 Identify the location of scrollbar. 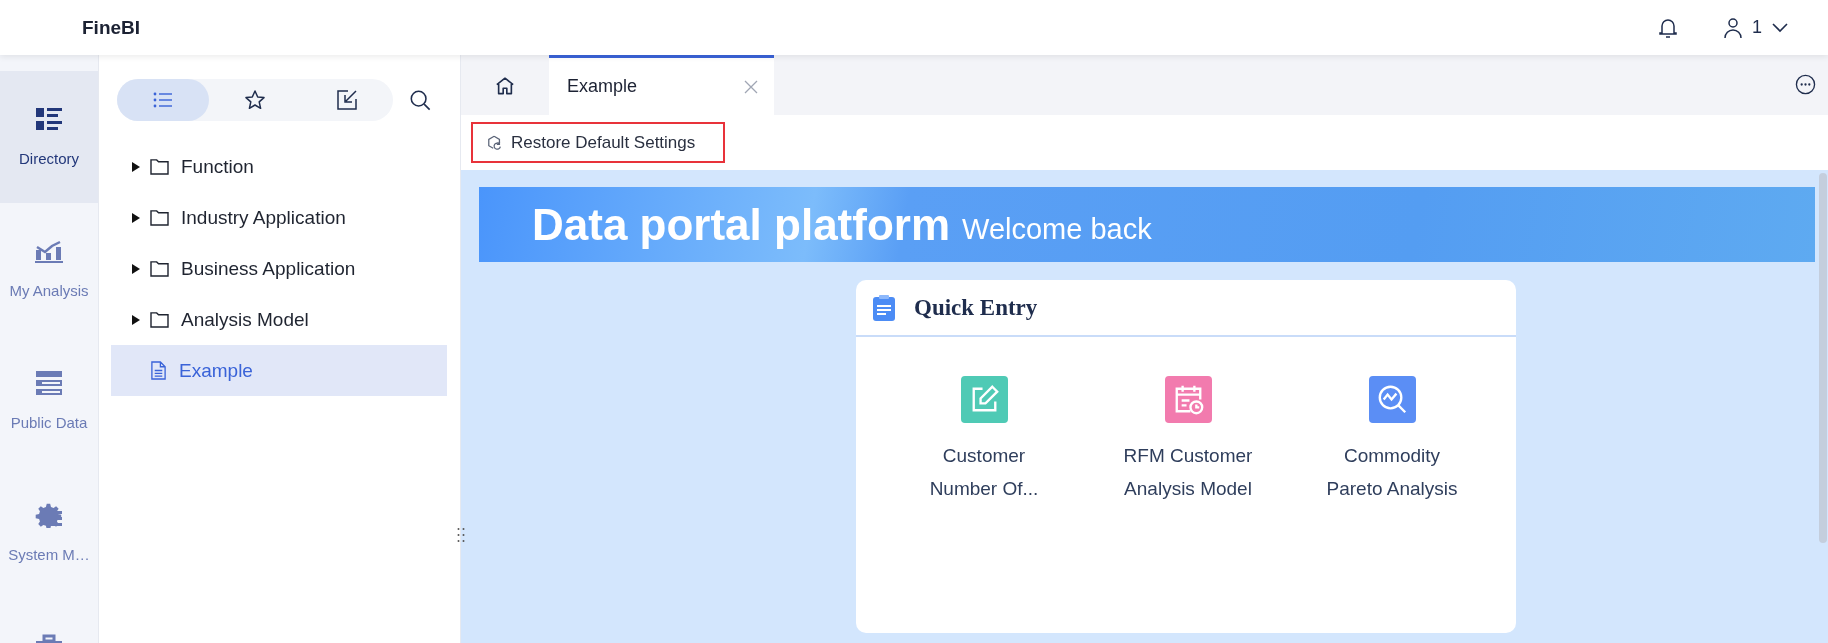
(1823, 358).